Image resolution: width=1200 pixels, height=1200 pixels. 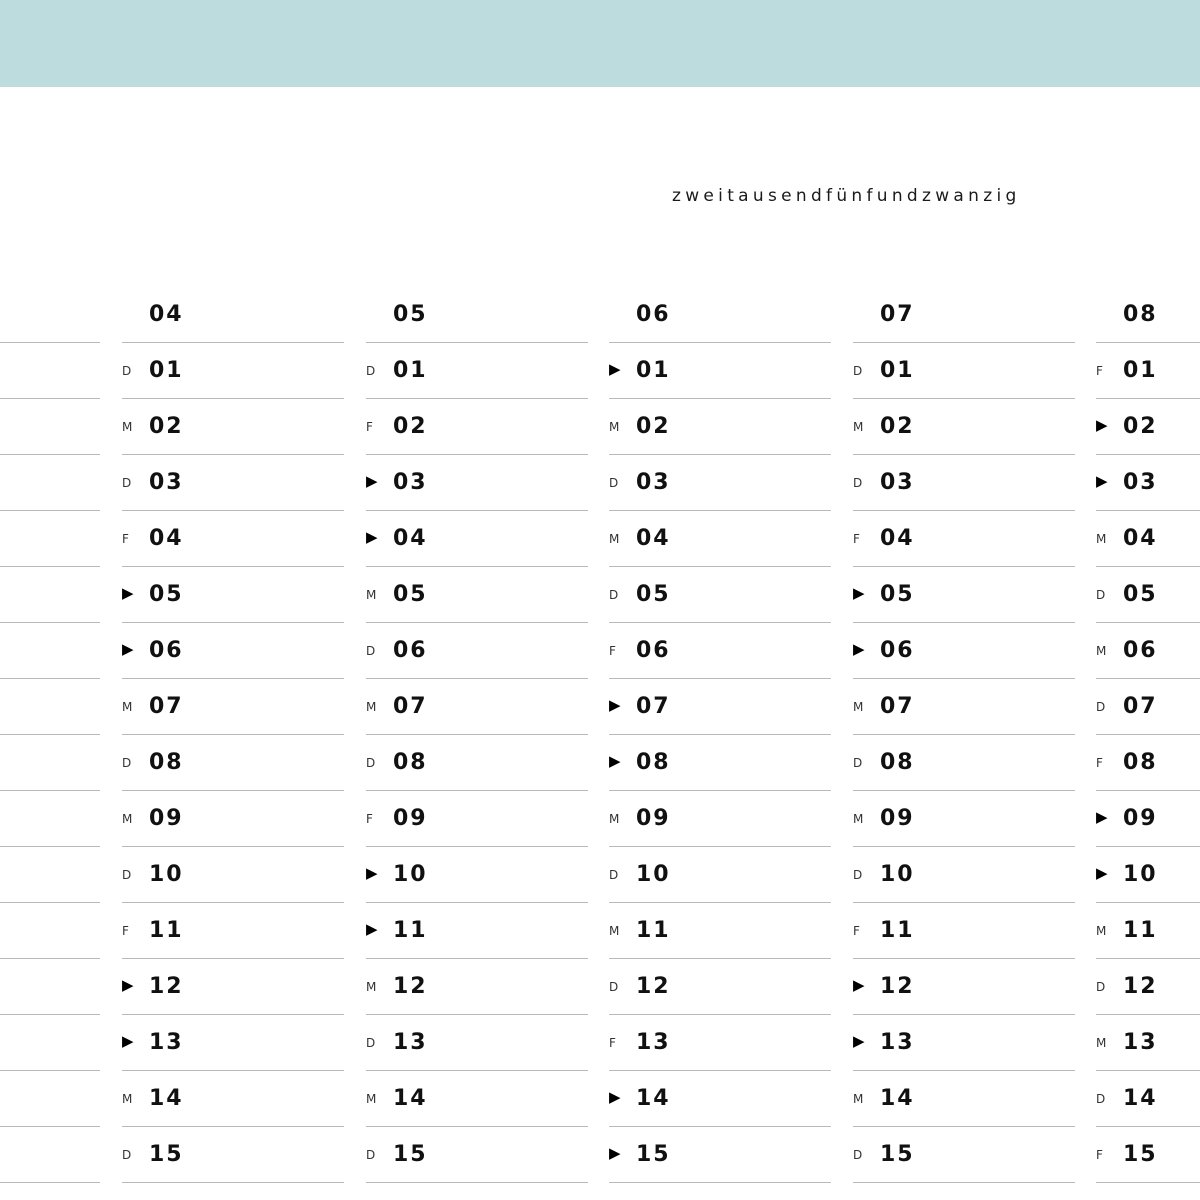 I want to click on day-row: ▶ 07, so click(x=720, y=706).